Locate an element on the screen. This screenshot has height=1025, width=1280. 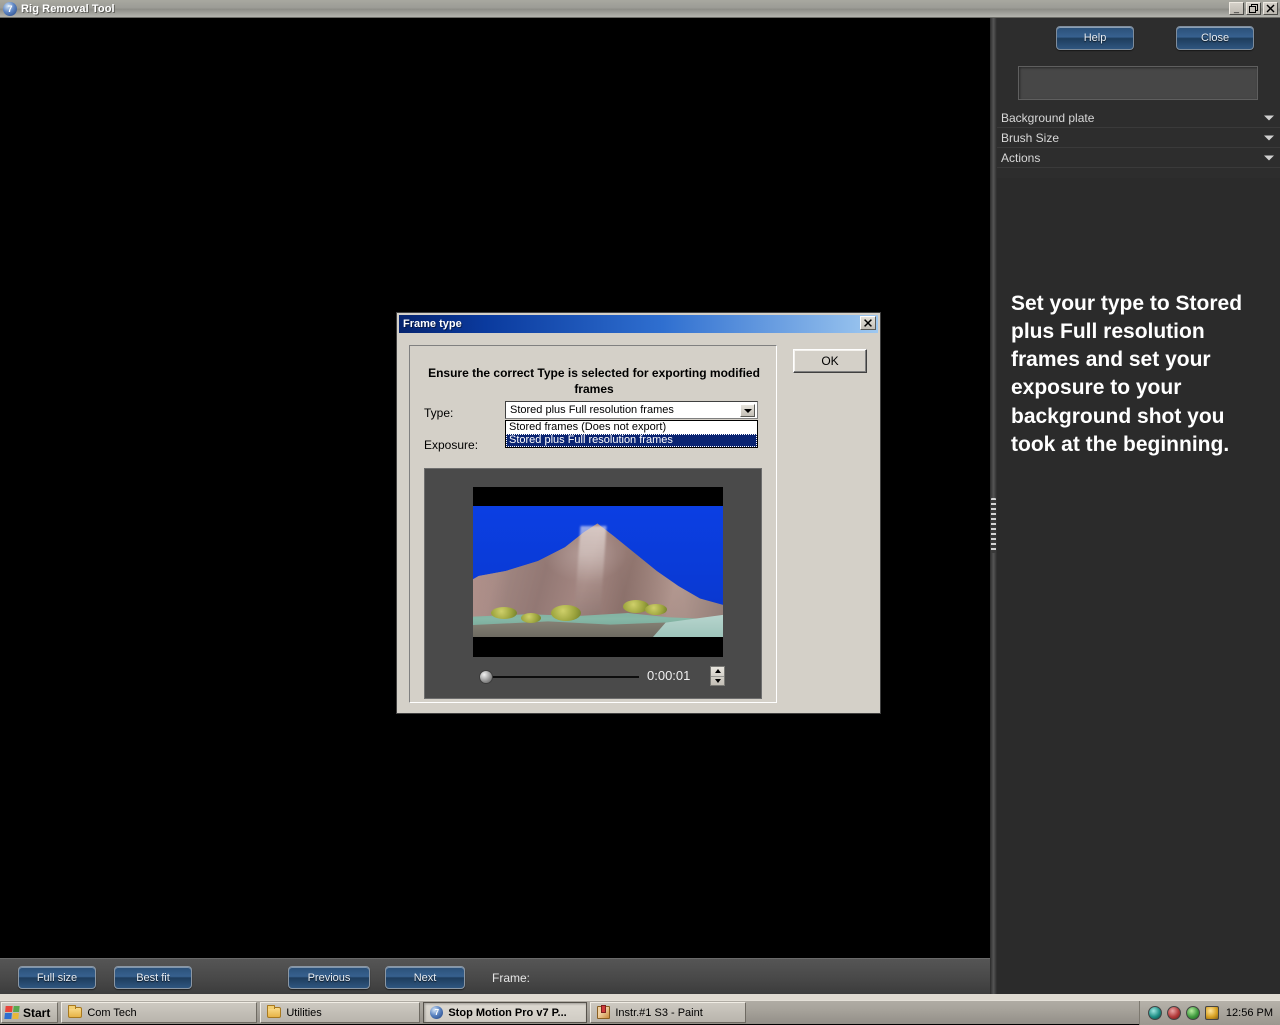
sidebar-item-label: Background plate is located at coordinates (1048, 117).